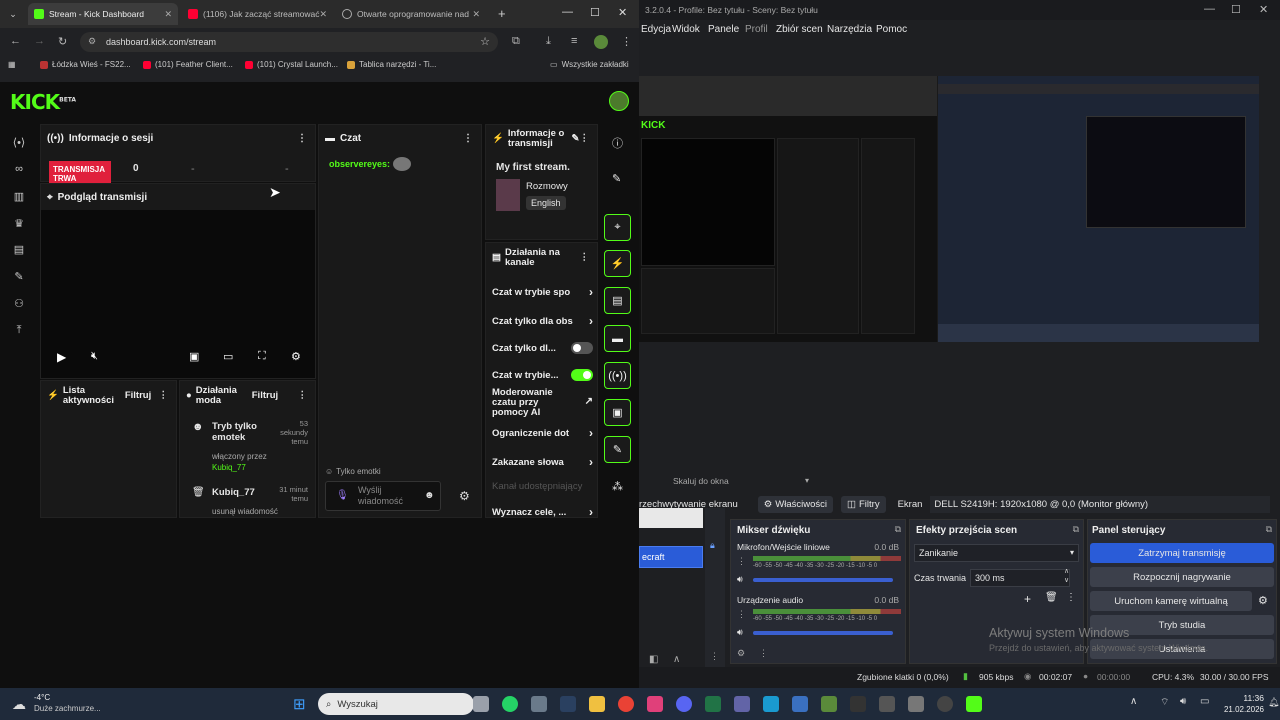  I want to click on fullscreen-icon: ⛶, so click(262, 356).